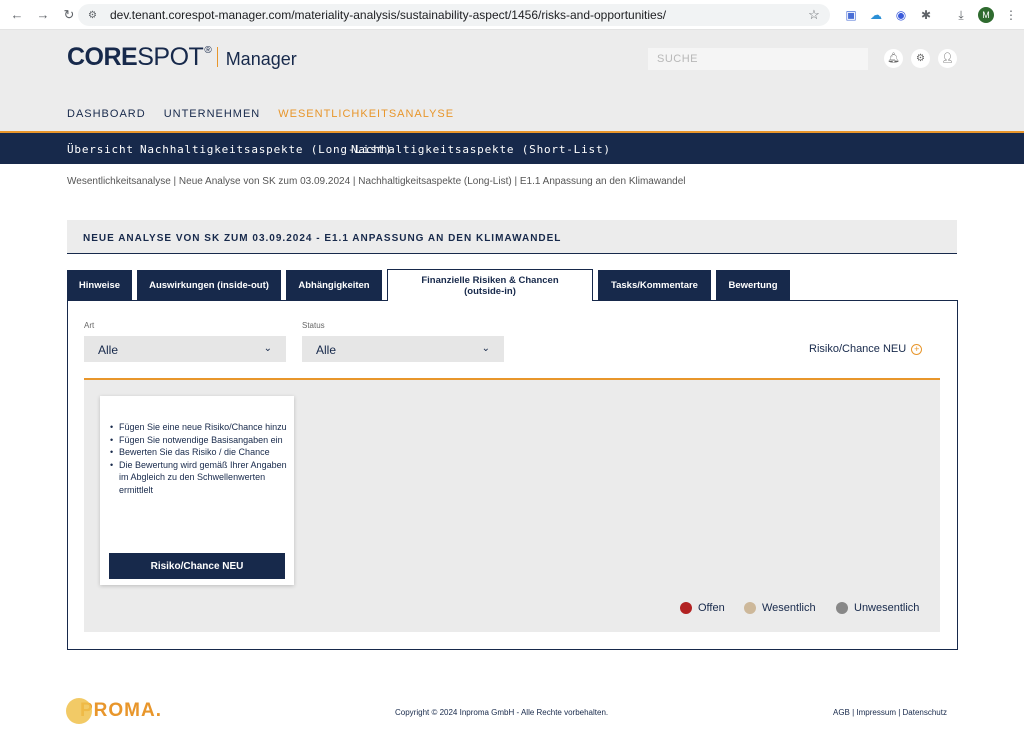 The width and height of the screenshot is (1024, 733). What do you see at coordinates (17, 15) in the screenshot?
I see `back-icon: ←` at bounding box center [17, 15].